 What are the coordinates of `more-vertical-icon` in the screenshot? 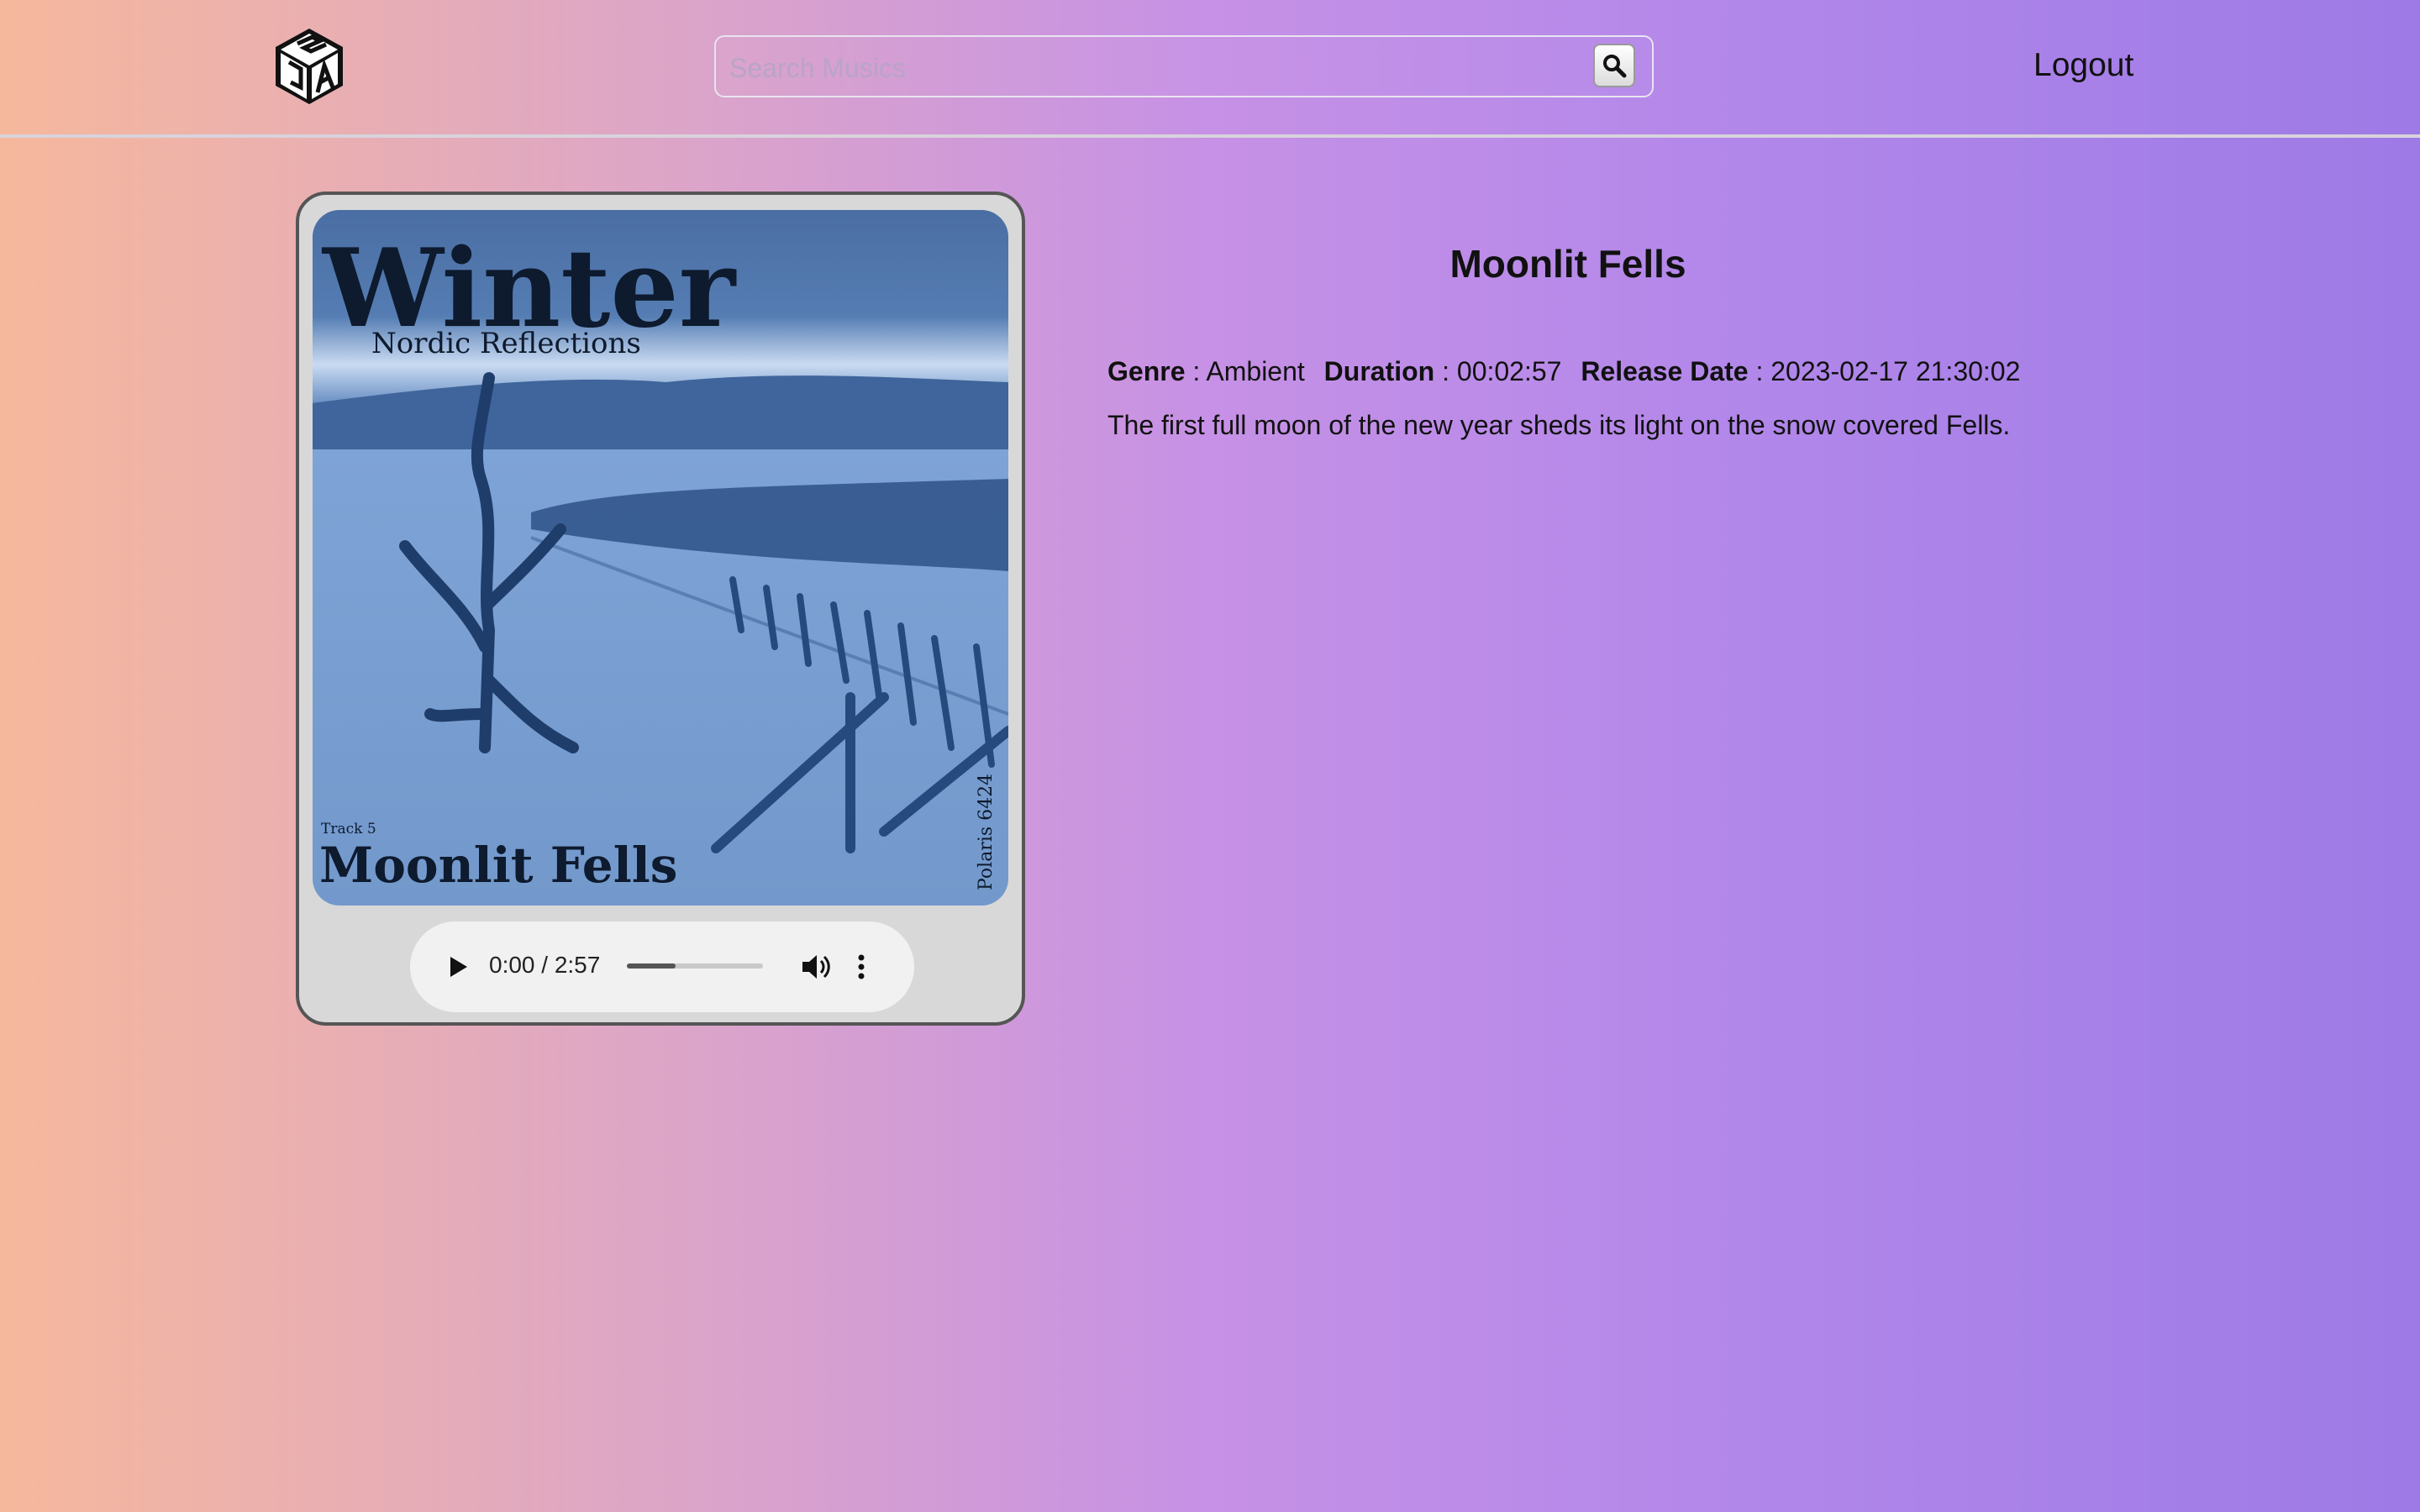 It's located at (862, 966).